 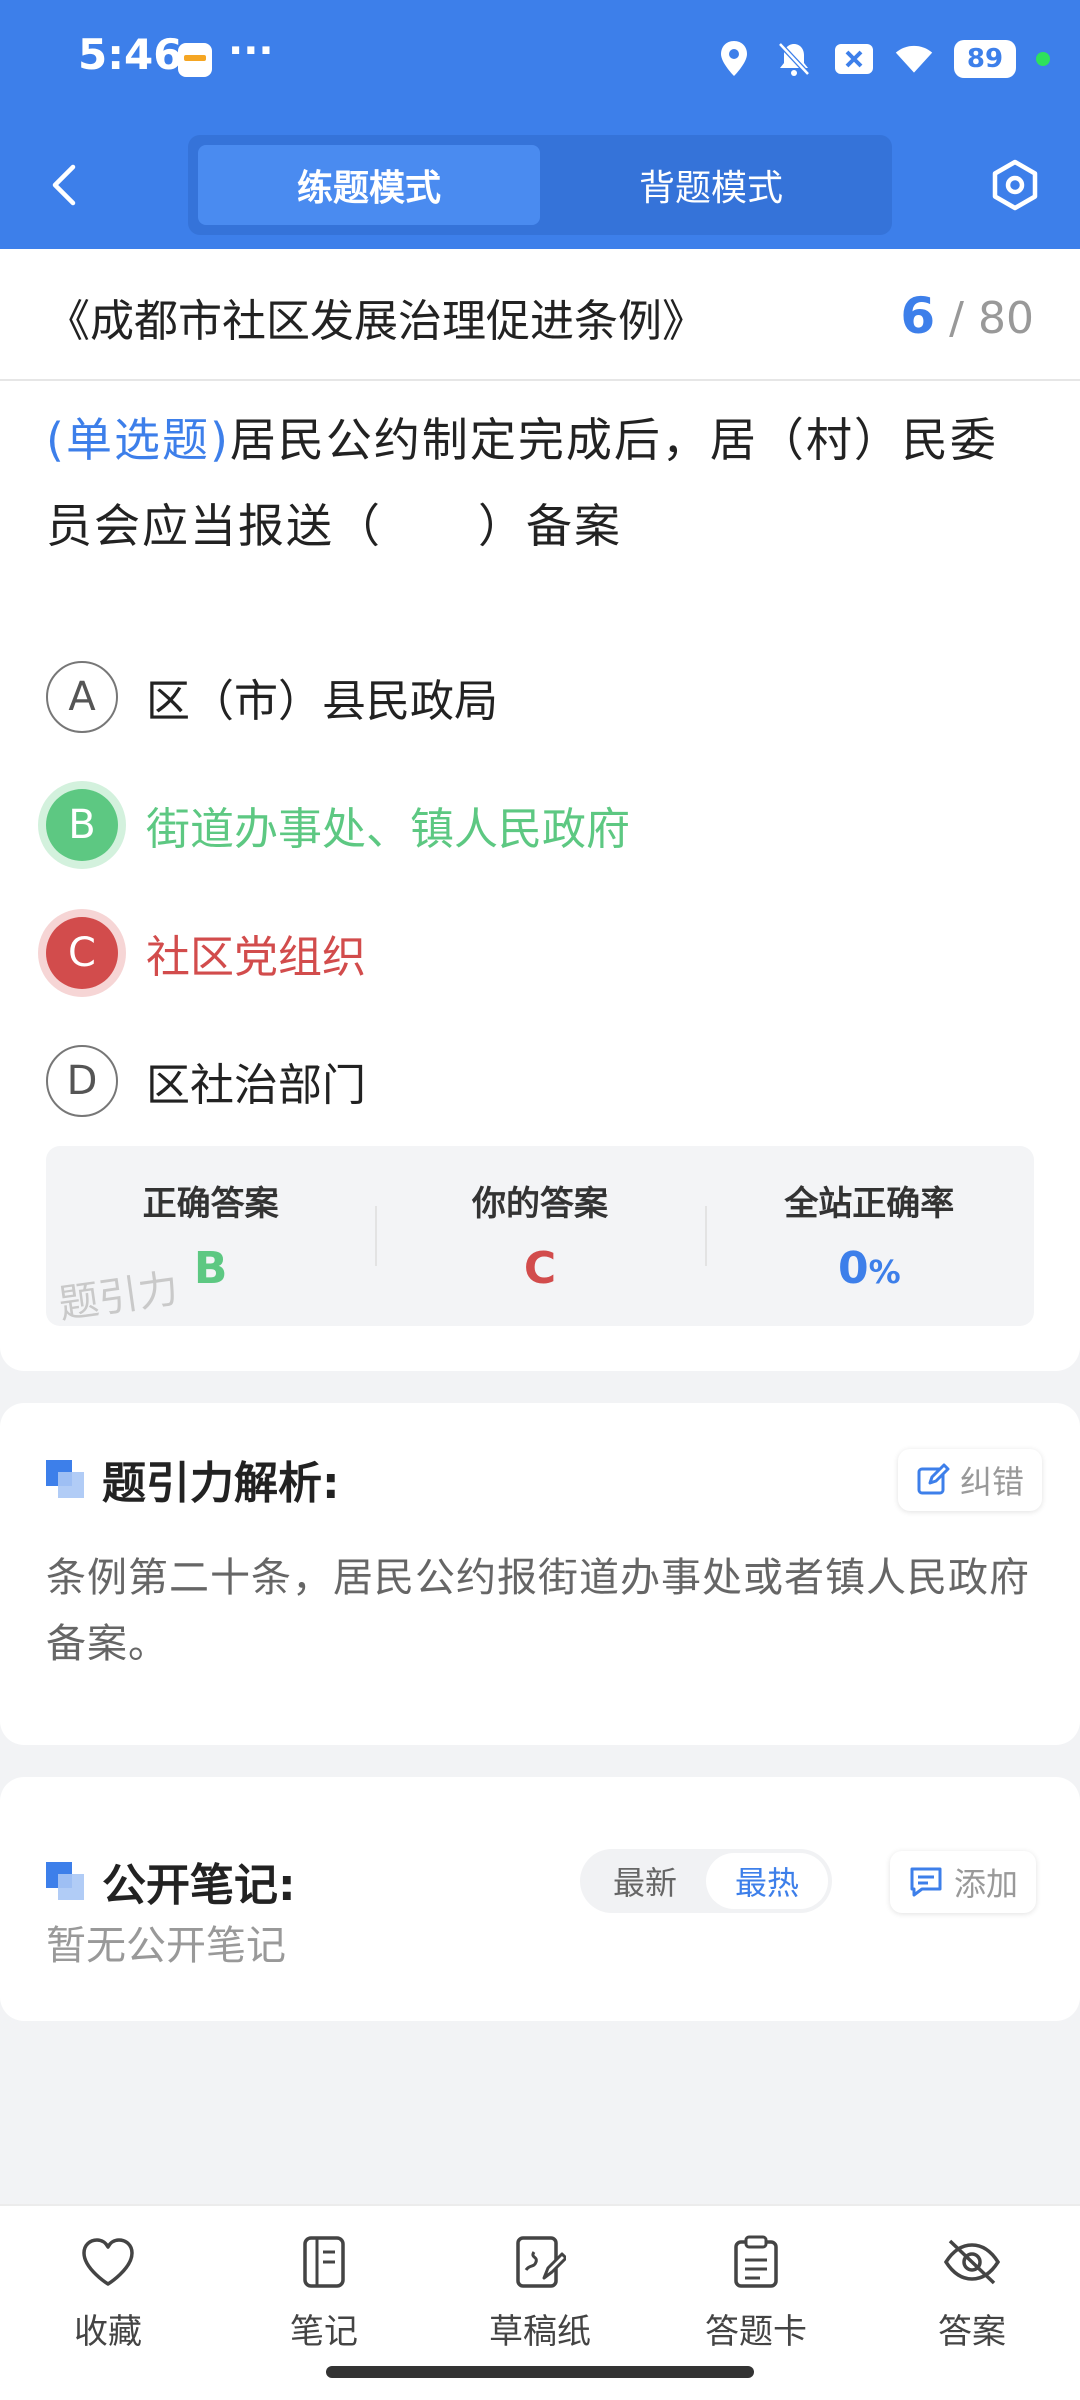 I want to click on more-notifications-icon: ···, so click(x=251, y=51).